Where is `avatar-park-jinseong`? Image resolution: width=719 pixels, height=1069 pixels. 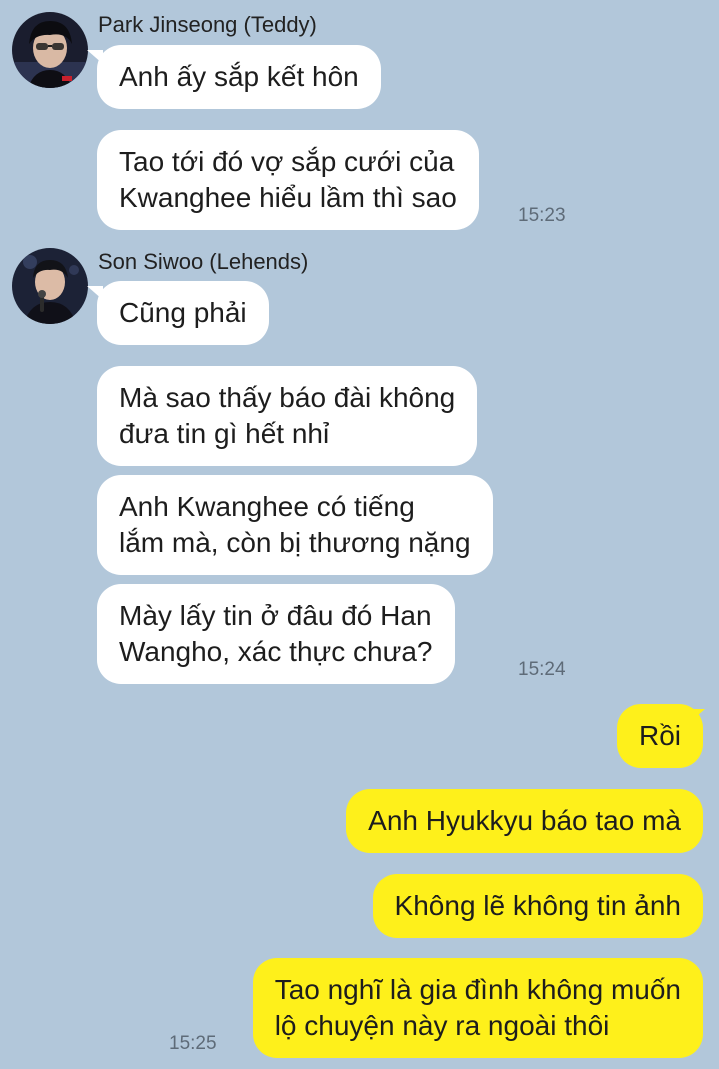
avatar-park-jinseong is located at coordinates (50, 50).